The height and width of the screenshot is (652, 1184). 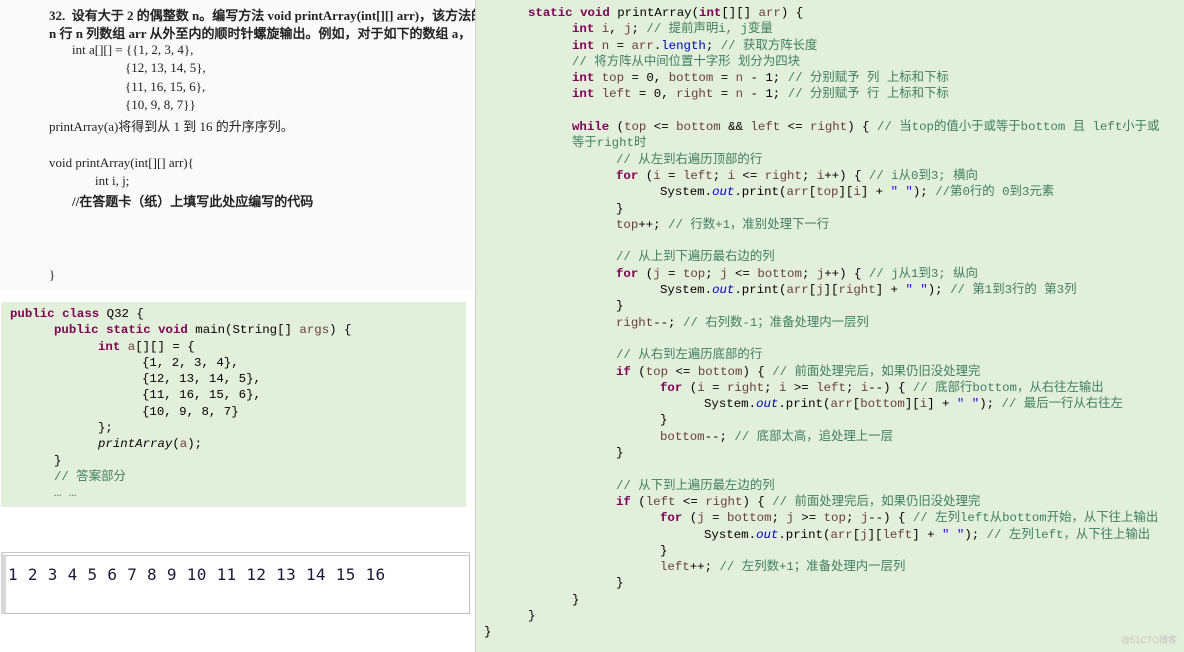 I want to click on code-token: for, so click(x=671, y=387).